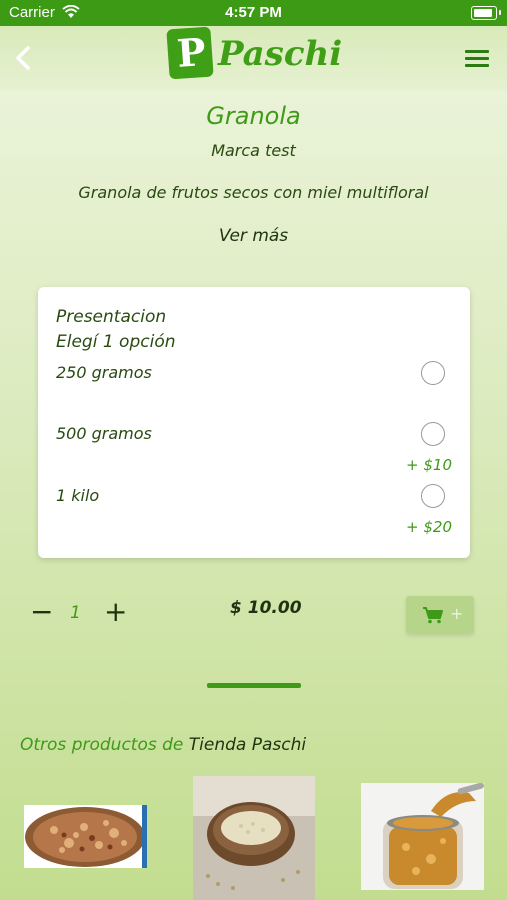  I want to click on status-bar: Carrier 4:57 PM, so click(253, 13).